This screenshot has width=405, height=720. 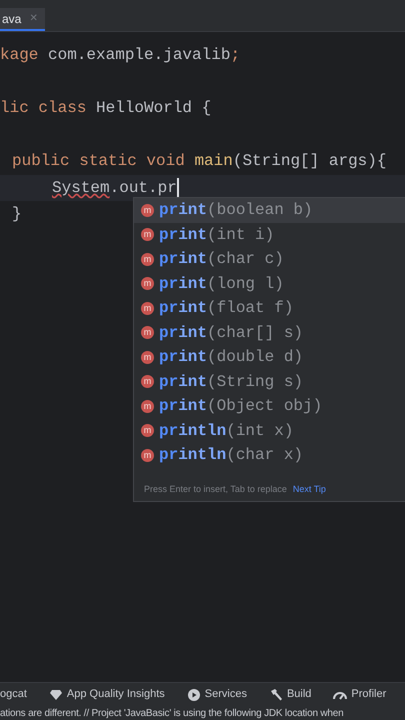 I want to click on play-icon, so click(x=193, y=695).